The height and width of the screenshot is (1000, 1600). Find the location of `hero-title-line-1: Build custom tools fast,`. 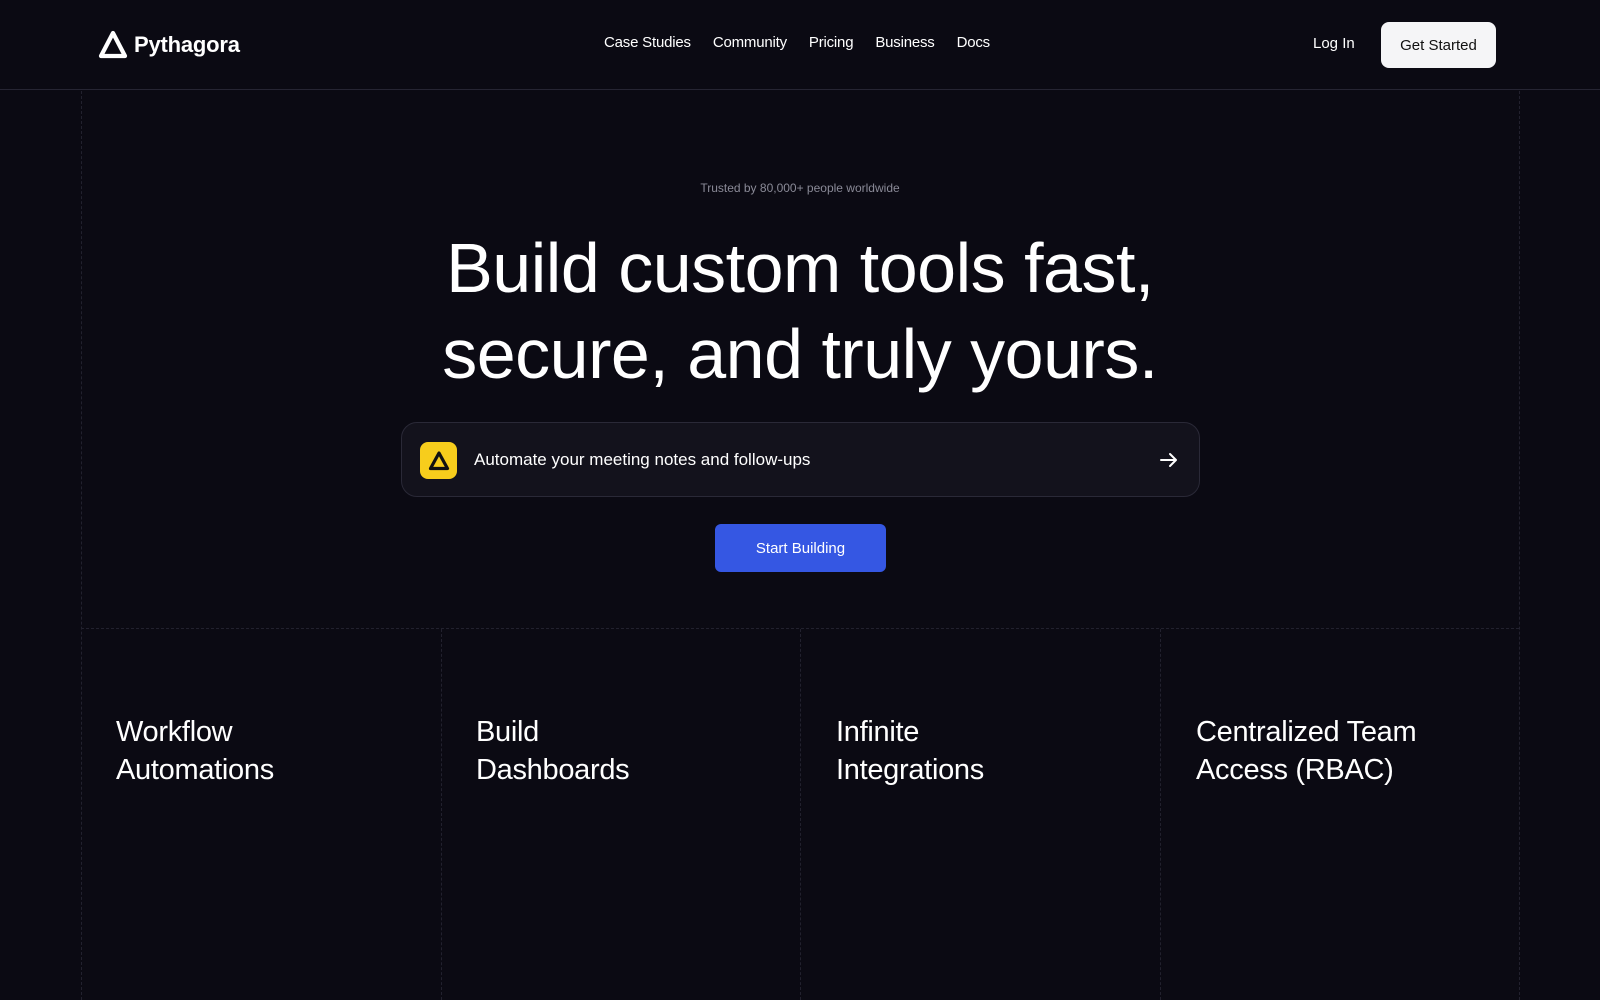

hero-title-line-1: Build custom tools fast, is located at coordinates (800, 268).